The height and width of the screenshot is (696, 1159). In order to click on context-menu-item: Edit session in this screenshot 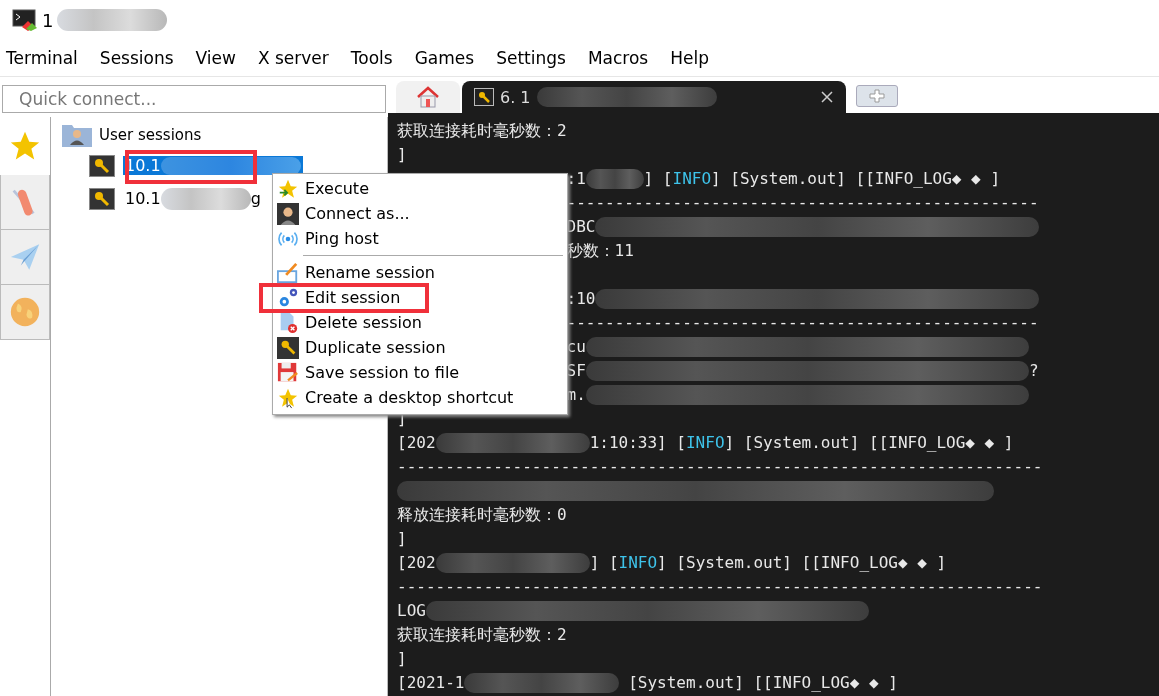, I will do `click(421, 297)`.